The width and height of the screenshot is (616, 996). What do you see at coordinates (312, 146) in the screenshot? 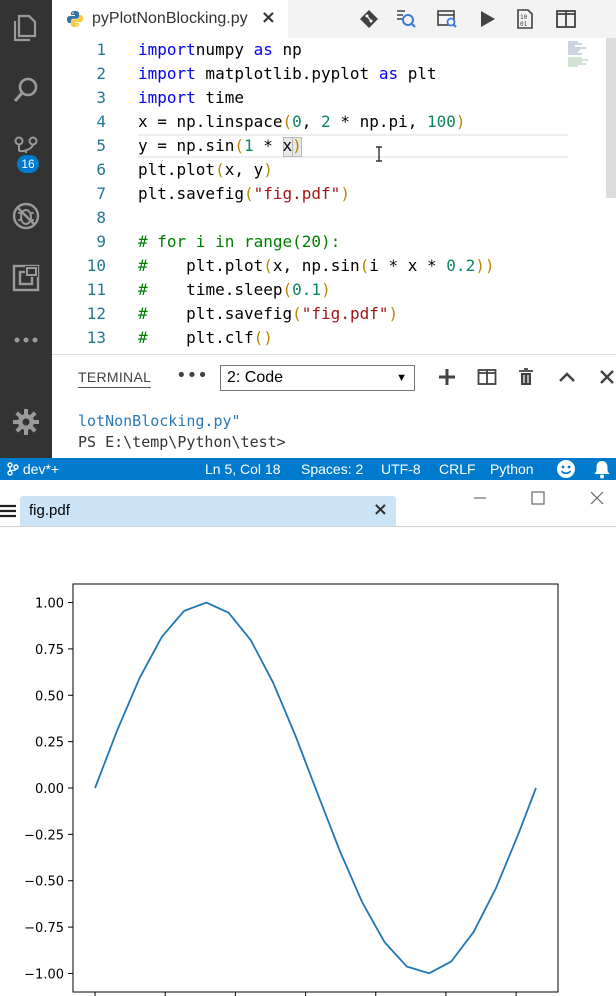
I see `code-line: 5 y = np.sin(1 * x)` at bounding box center [312, 146].